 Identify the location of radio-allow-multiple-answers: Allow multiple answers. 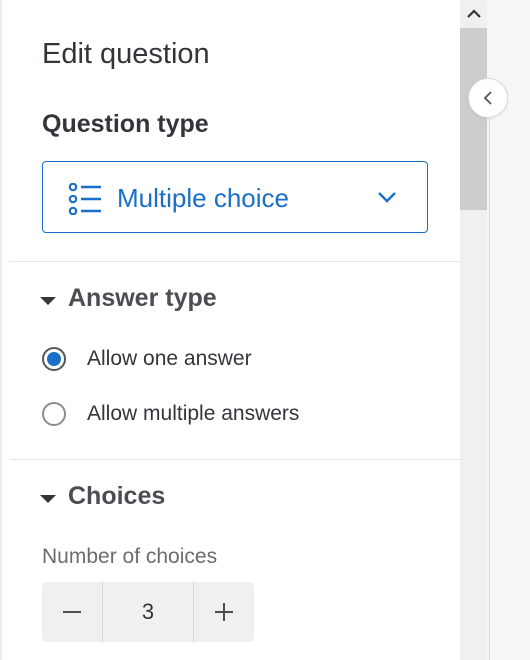
(170, 414).